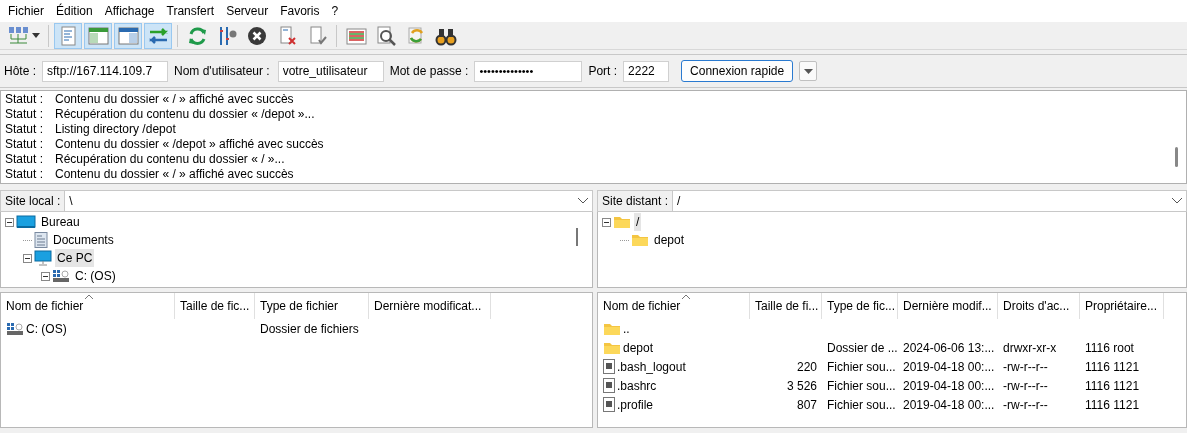  What do you see at coordinates (528, 71) in the screenshot?
I see `password-field: ••••••••••••••` at bounding box center [528, 71].